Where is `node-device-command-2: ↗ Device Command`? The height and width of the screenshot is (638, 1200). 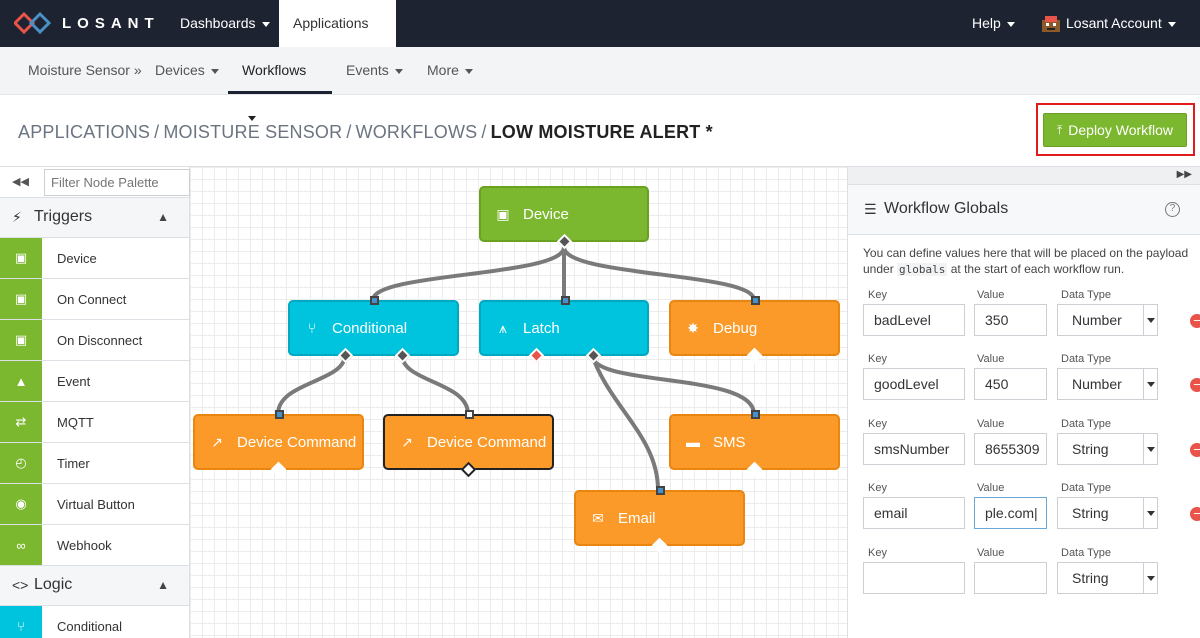 node-device-command-2: ↗ Device Command is located at coordinates (468, 444).